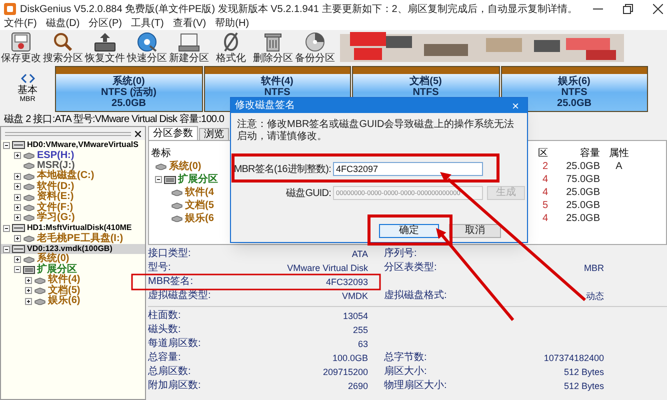 This screenshot has width=667, height=400. Describe the element at coordinates (282, 169) in the screenshot. I see `field-label: MBR签名(16进制整数):` at that location.